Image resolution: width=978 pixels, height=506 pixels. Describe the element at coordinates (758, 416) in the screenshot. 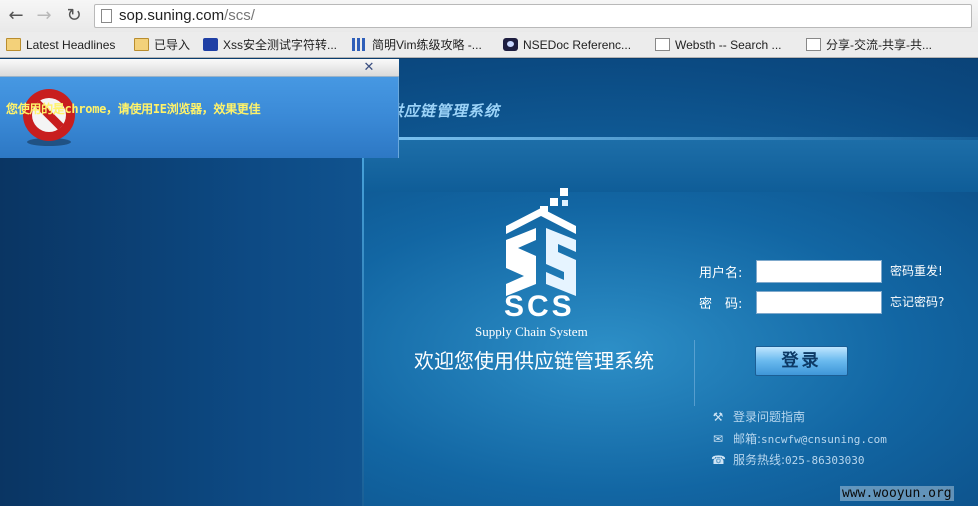

I see `login-guide-link: ⚒ 登录问题指南` at that location.